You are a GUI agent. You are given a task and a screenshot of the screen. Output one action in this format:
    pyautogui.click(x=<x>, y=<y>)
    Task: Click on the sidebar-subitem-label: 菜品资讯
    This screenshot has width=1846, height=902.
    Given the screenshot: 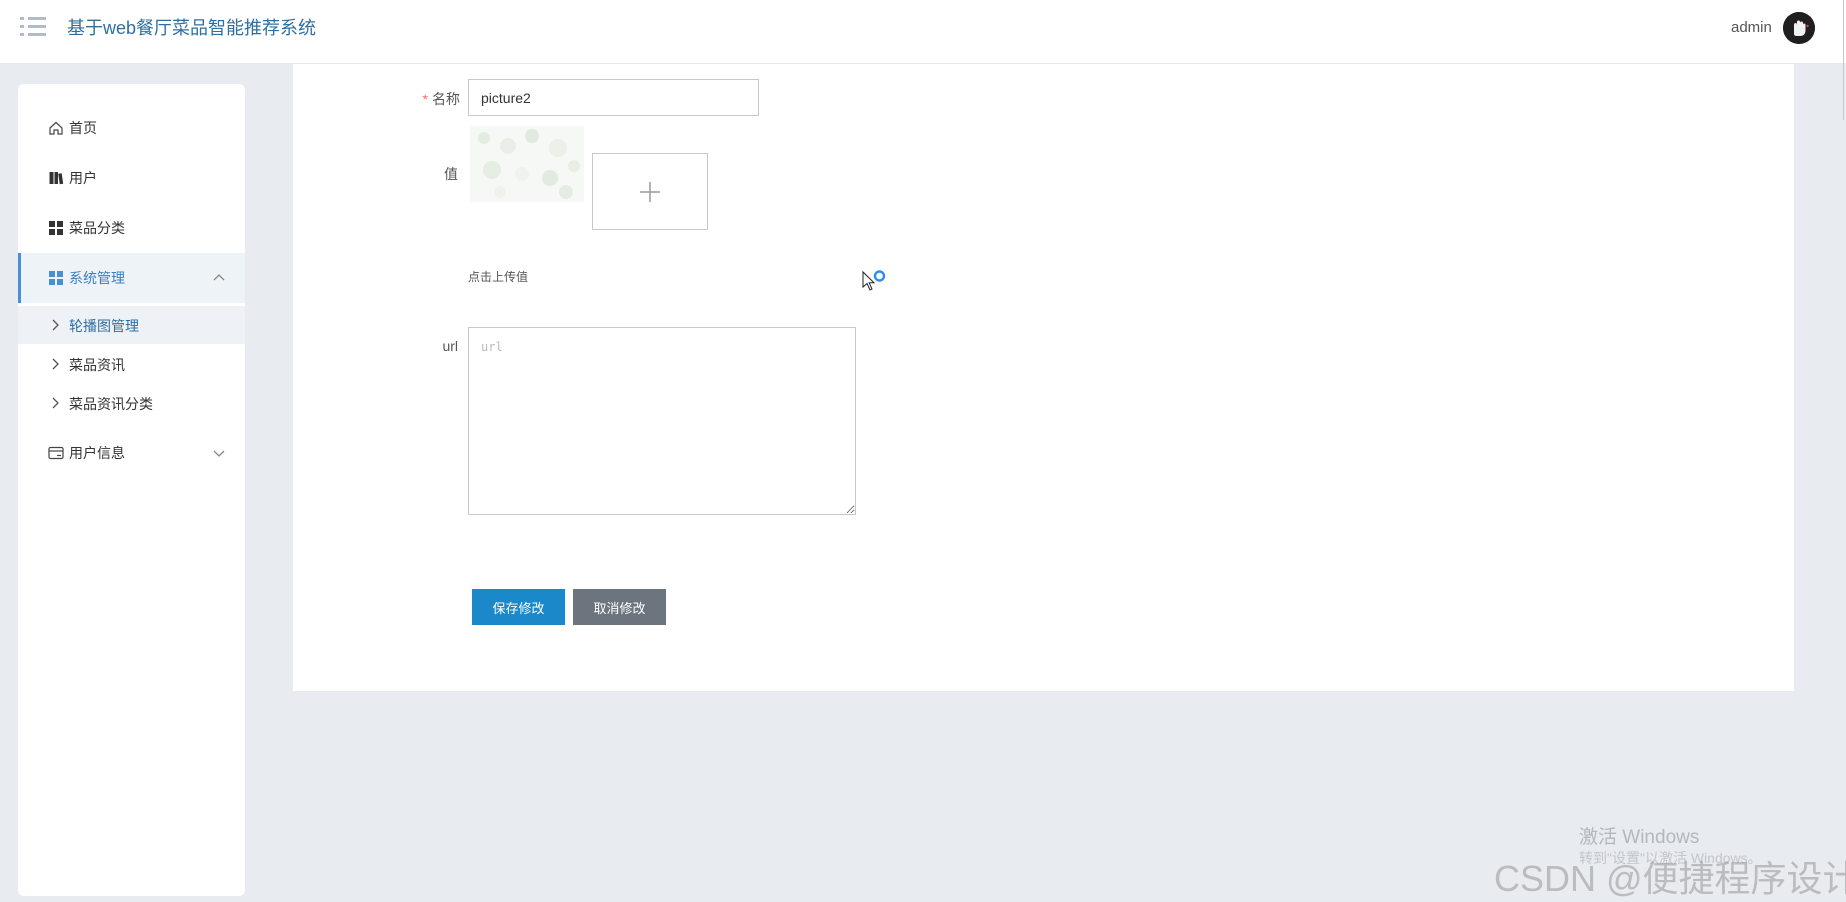 What is the action you would take?
    pyautogui.click(x=97, y=365)
    